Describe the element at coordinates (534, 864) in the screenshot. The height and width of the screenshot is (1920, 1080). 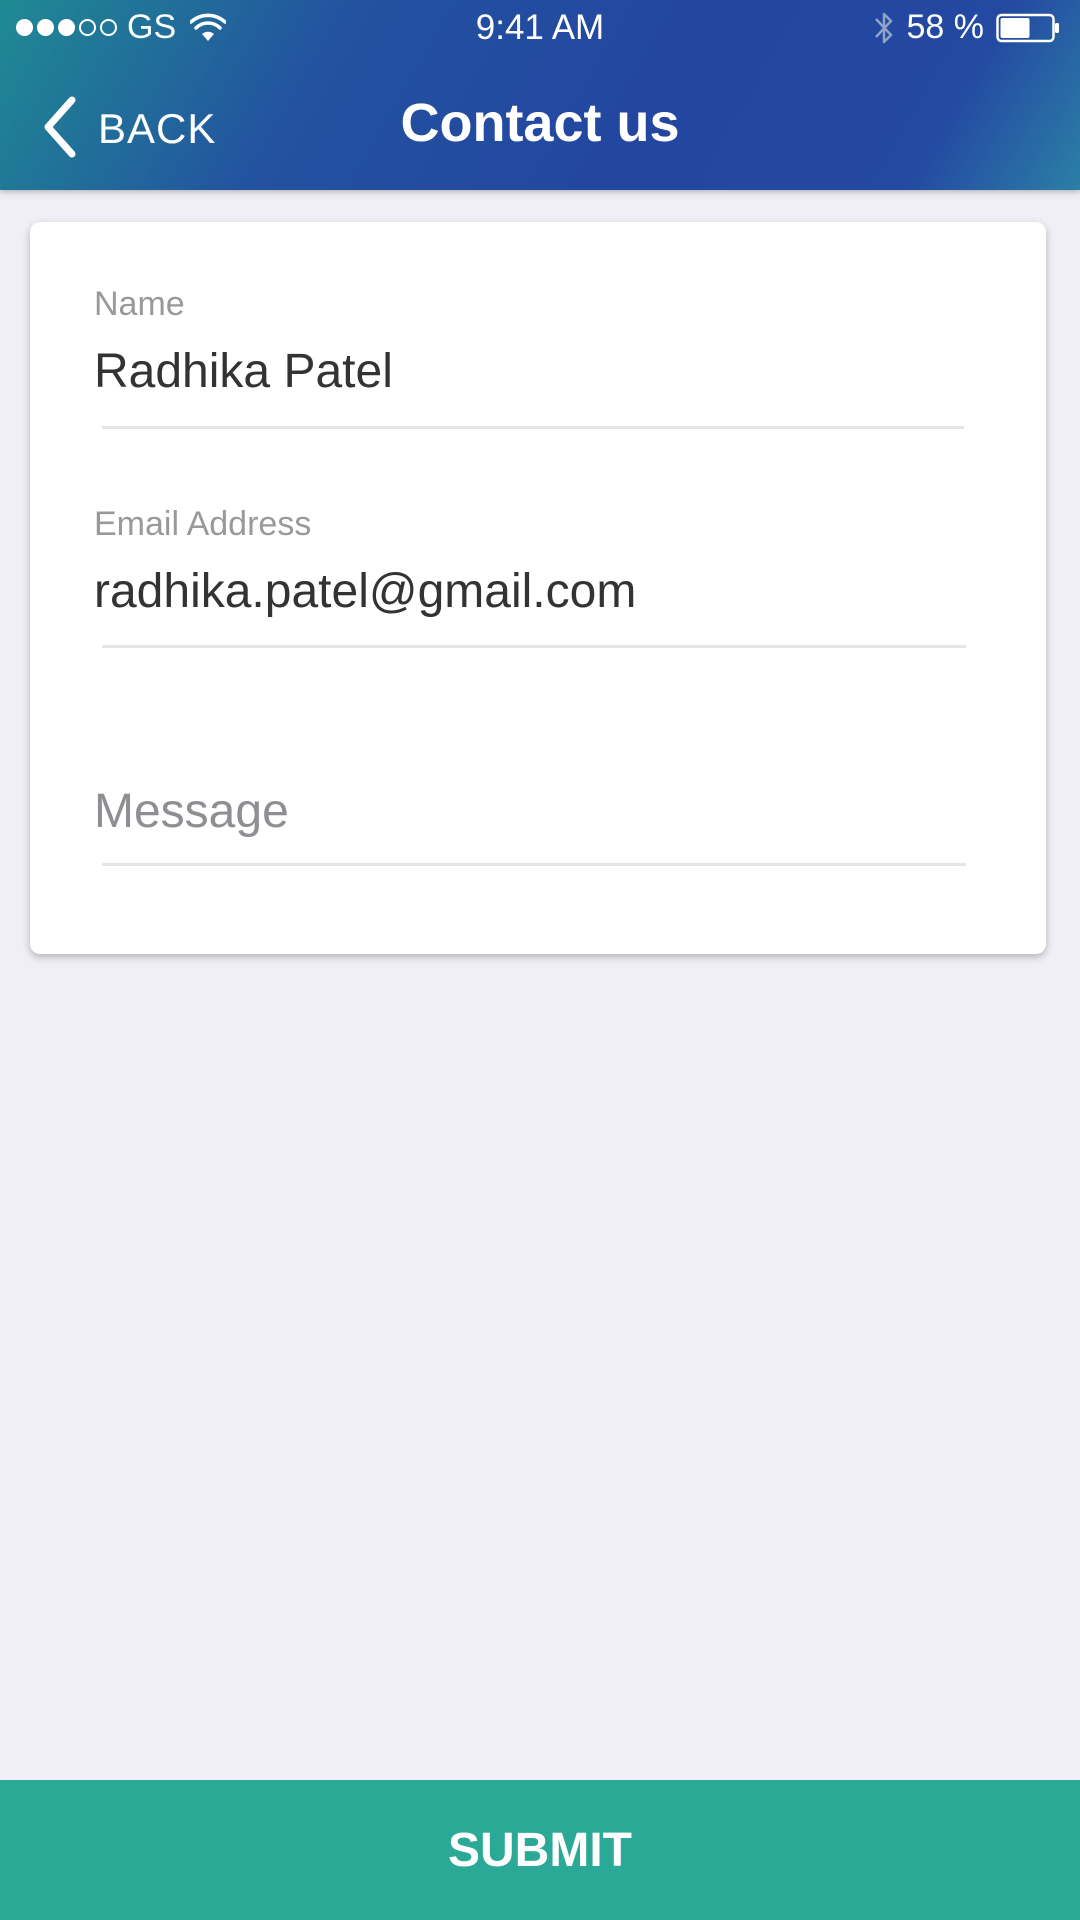
I see `message-underline` at that location.